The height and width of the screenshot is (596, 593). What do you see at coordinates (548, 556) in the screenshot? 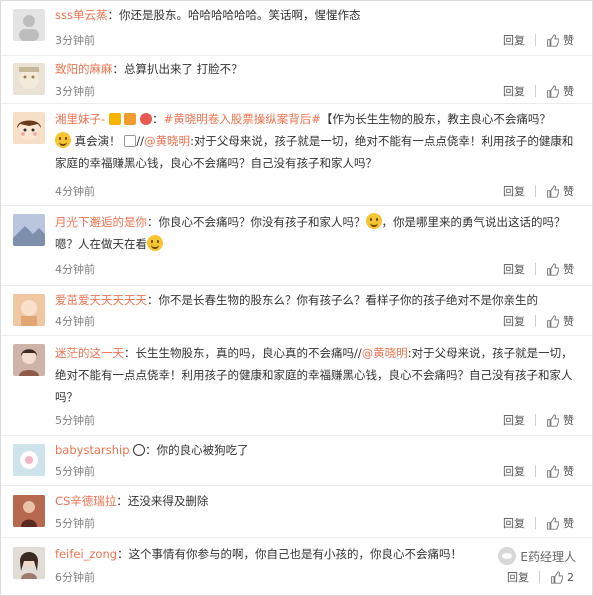
I see `watermark-text: E药经理人` at bounding box center [548, 556].